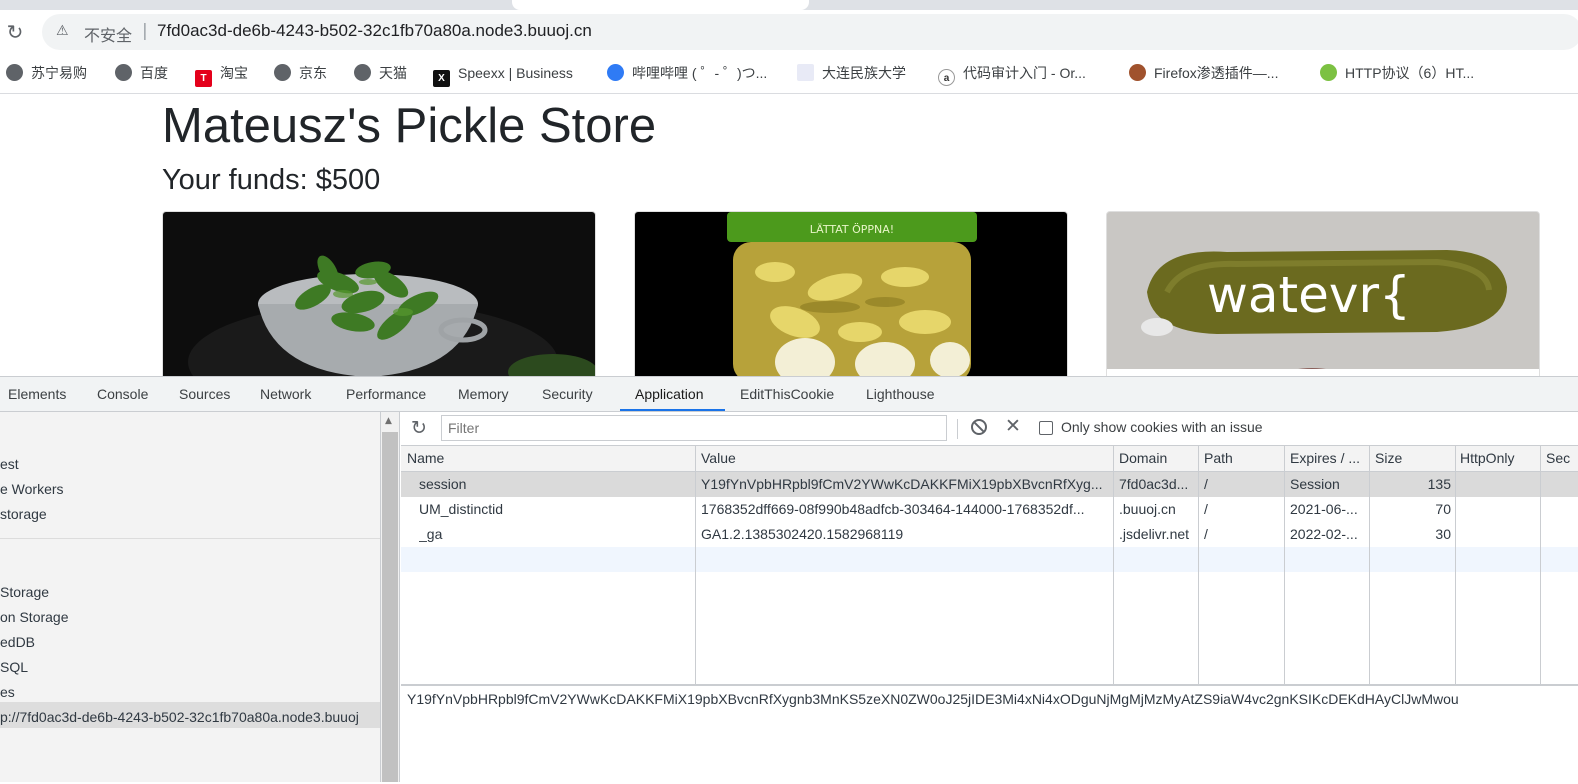 The image size is (1578, 784). Describe the element at coordinates (409, 126) in the screenshot. I see `page-title: Mateusz's Pickle Store` at that location.